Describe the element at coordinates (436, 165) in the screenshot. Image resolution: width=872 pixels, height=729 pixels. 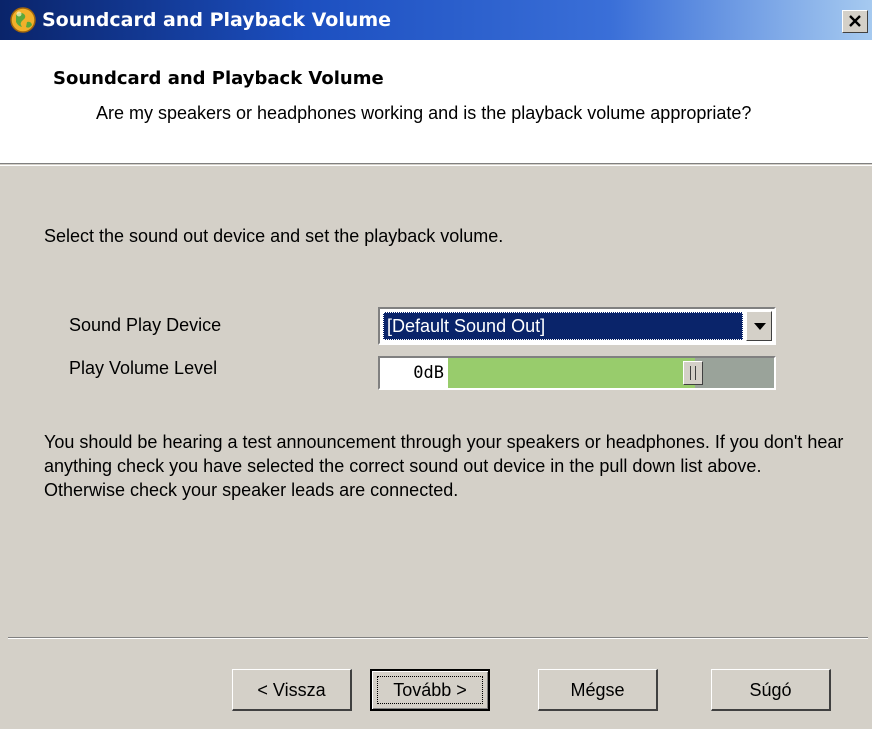
I see `header-divider` at that location.